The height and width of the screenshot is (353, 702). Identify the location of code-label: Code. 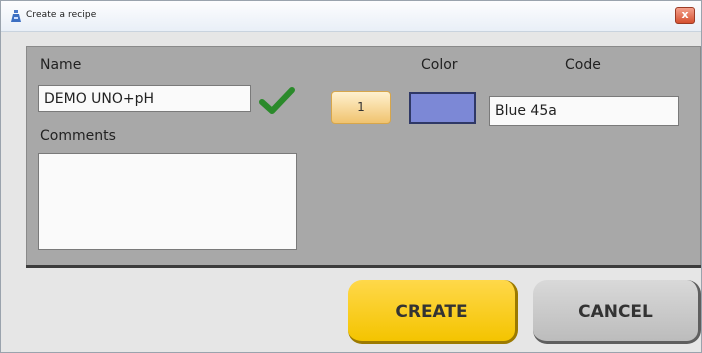
(583, 65).